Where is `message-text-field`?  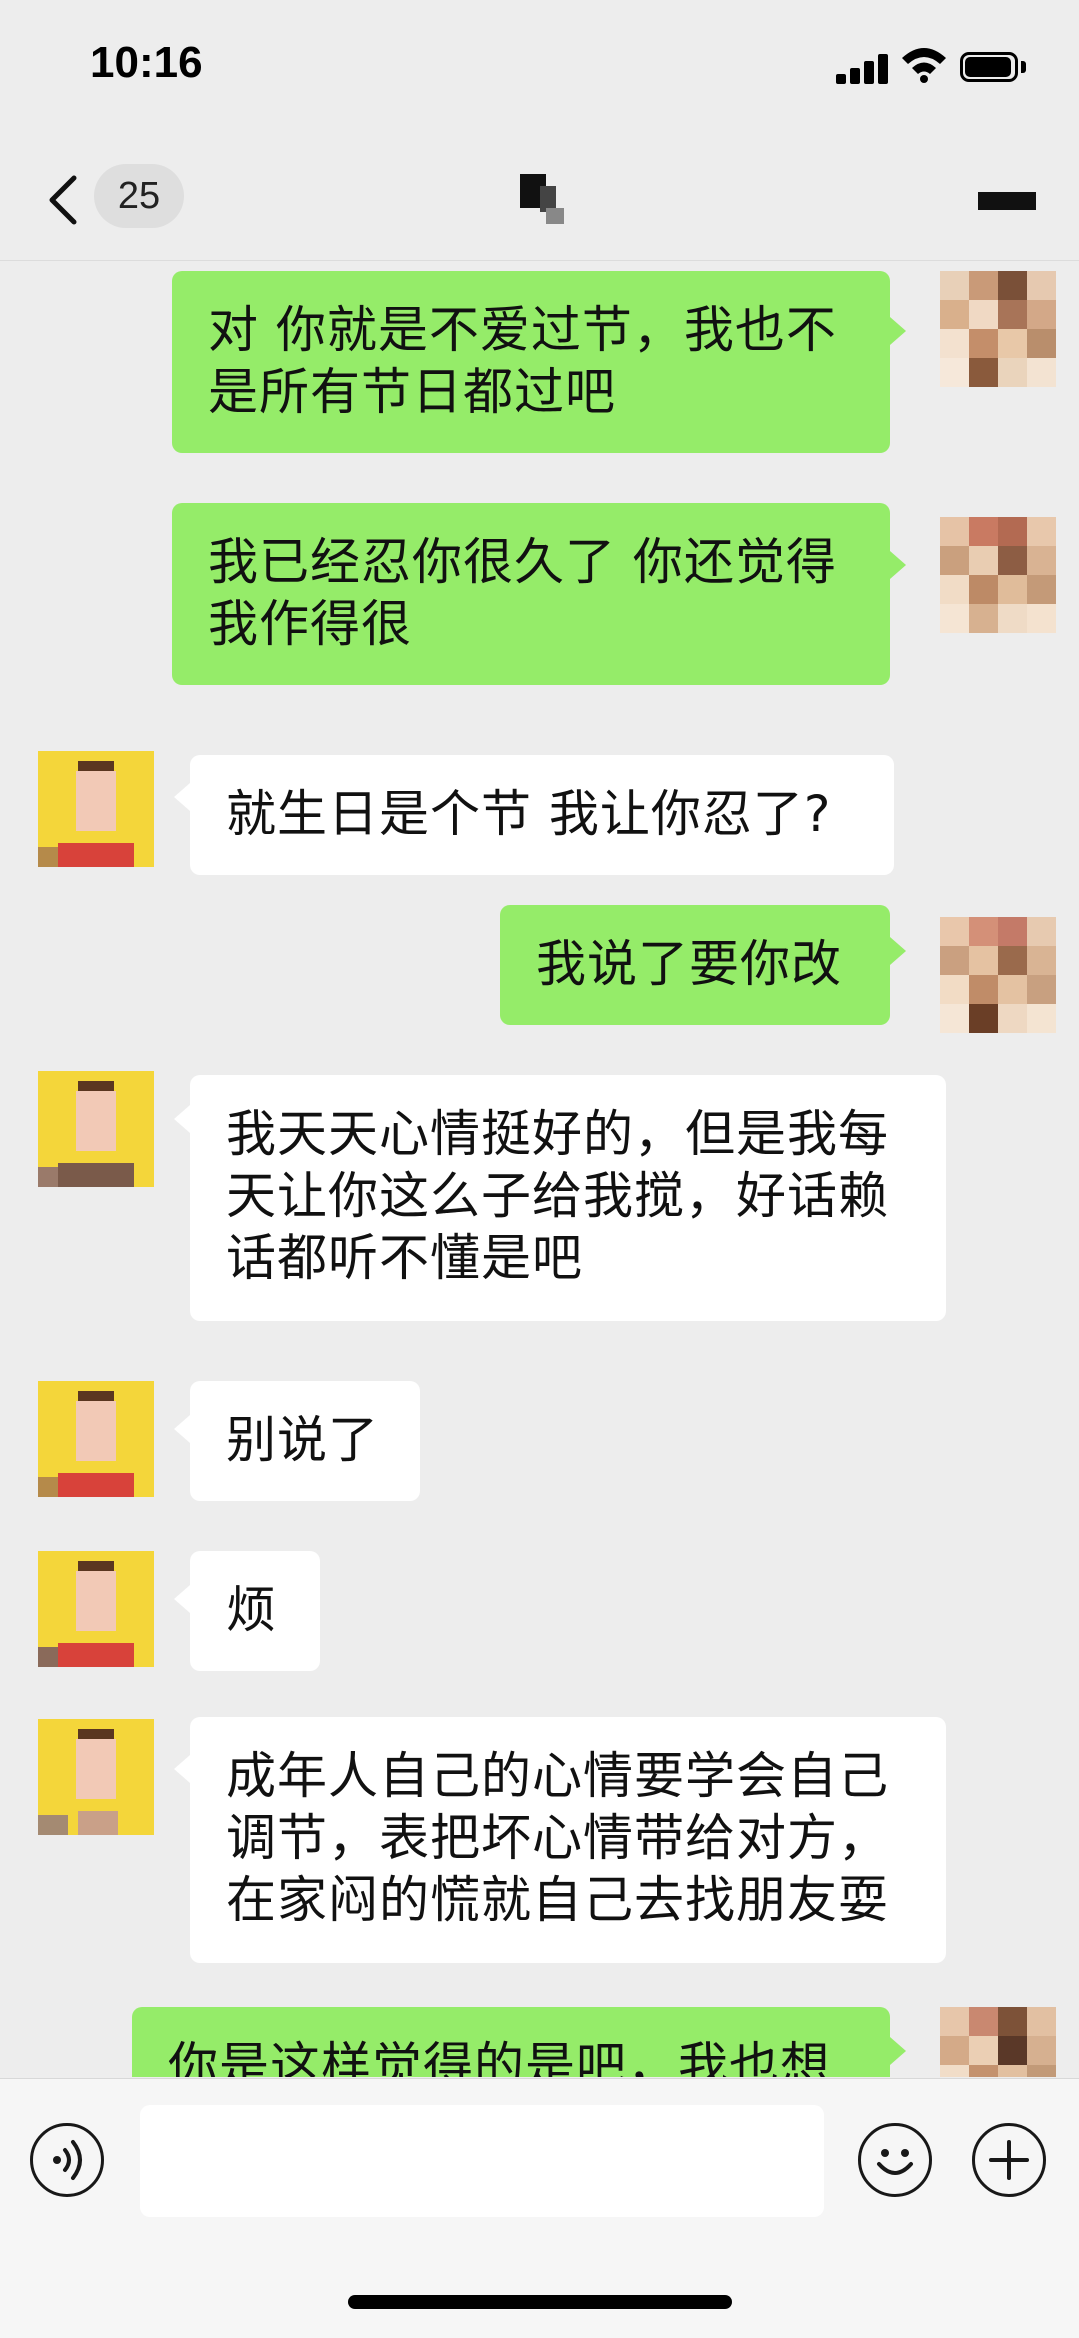 message-text-field is located at coordinates (482, 2161).